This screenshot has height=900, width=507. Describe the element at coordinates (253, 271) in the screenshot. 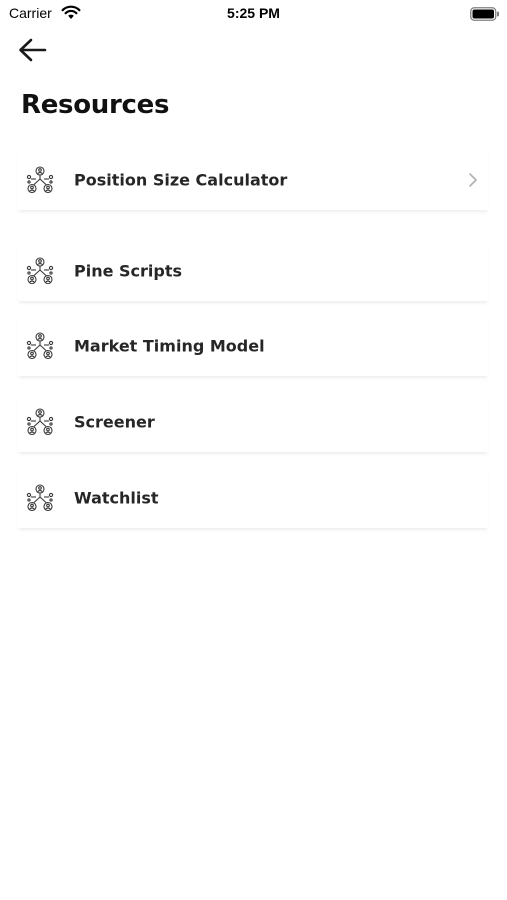

I see `resource-item-pine-scripts: Pine Scripts` at that location.